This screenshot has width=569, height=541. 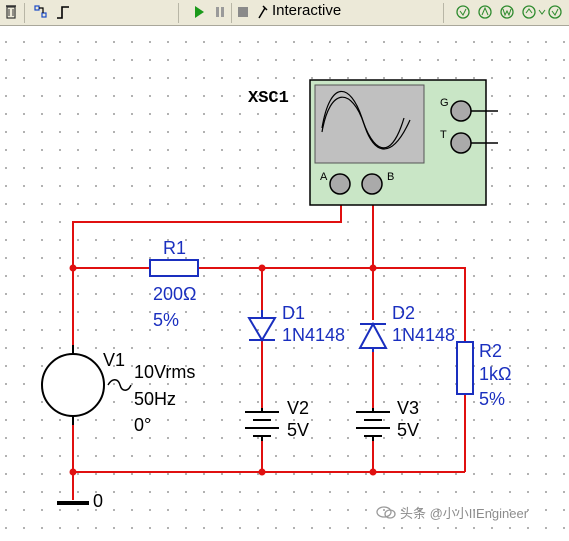 I want to click on resistor-r2, so click(x=465, y=368).